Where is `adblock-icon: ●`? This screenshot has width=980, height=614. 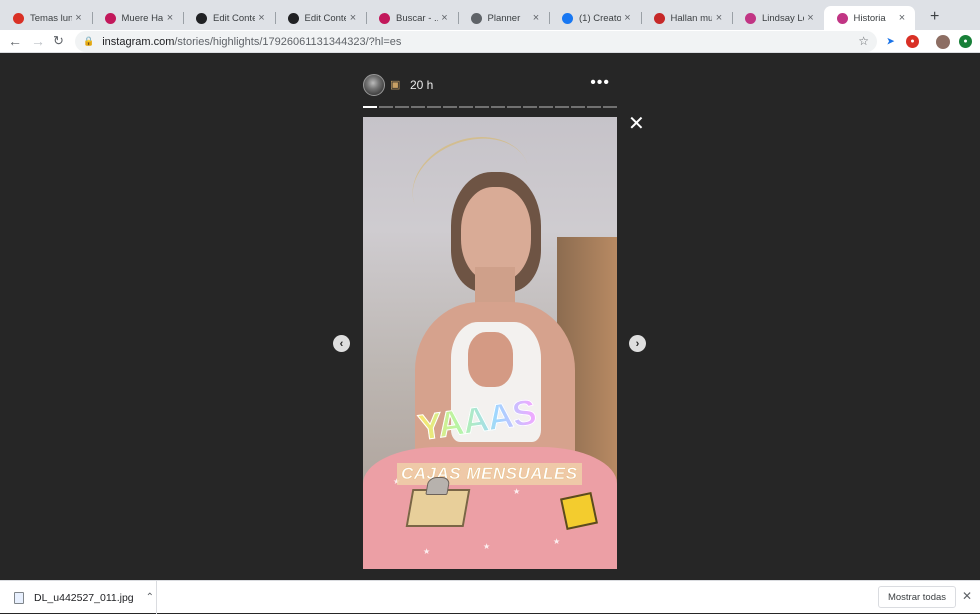 adblock-icon: ● is located at coordinates (912, 41).